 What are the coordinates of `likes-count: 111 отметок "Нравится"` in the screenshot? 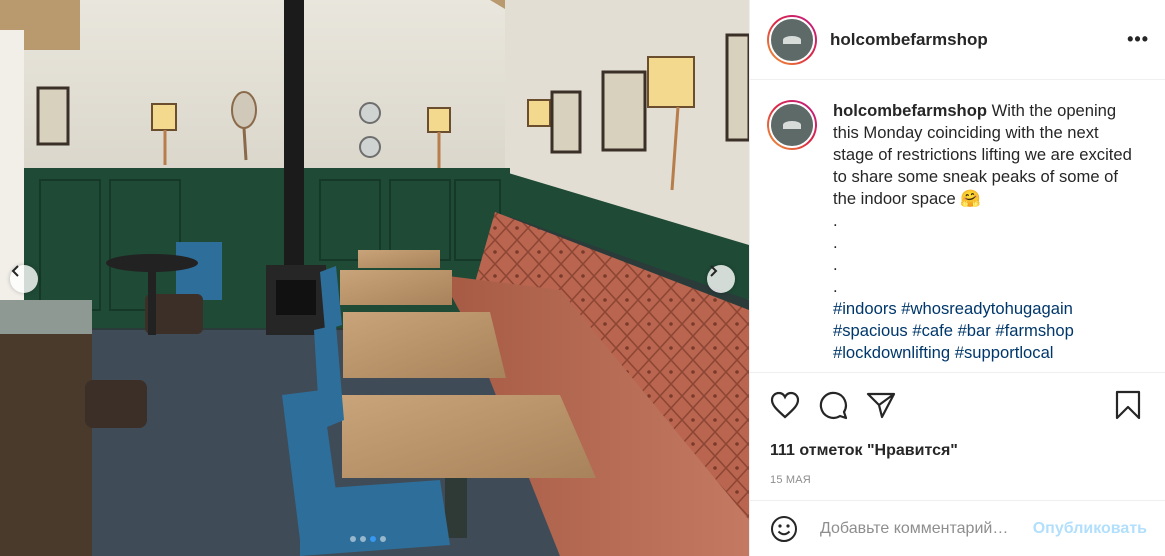 It's located at (959, 451).